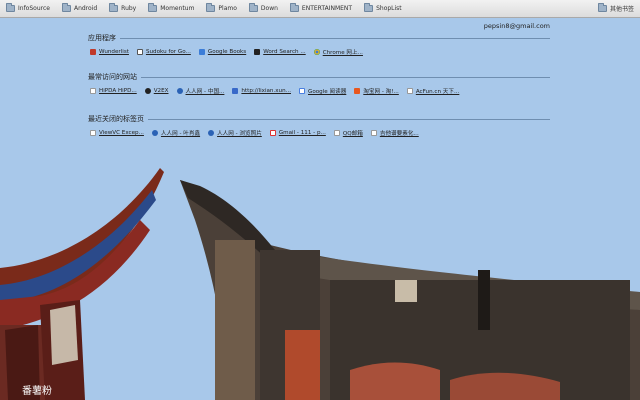 This screenshot has width=640, height=400. I want to click on app-google-books: Google Books, so click(222, 52).